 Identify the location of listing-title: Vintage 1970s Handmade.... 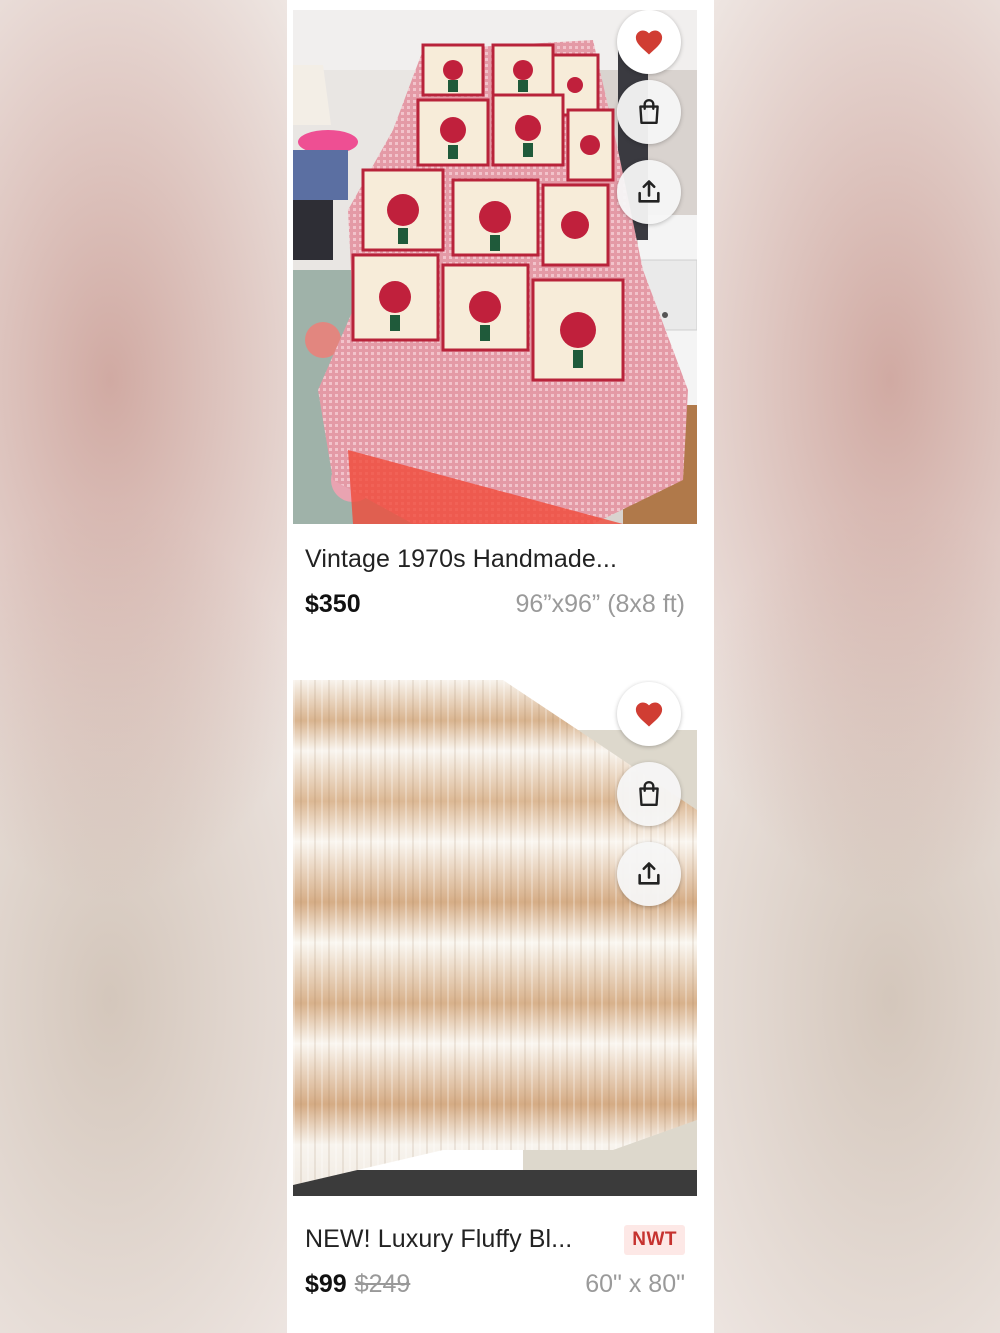
(461, 559).